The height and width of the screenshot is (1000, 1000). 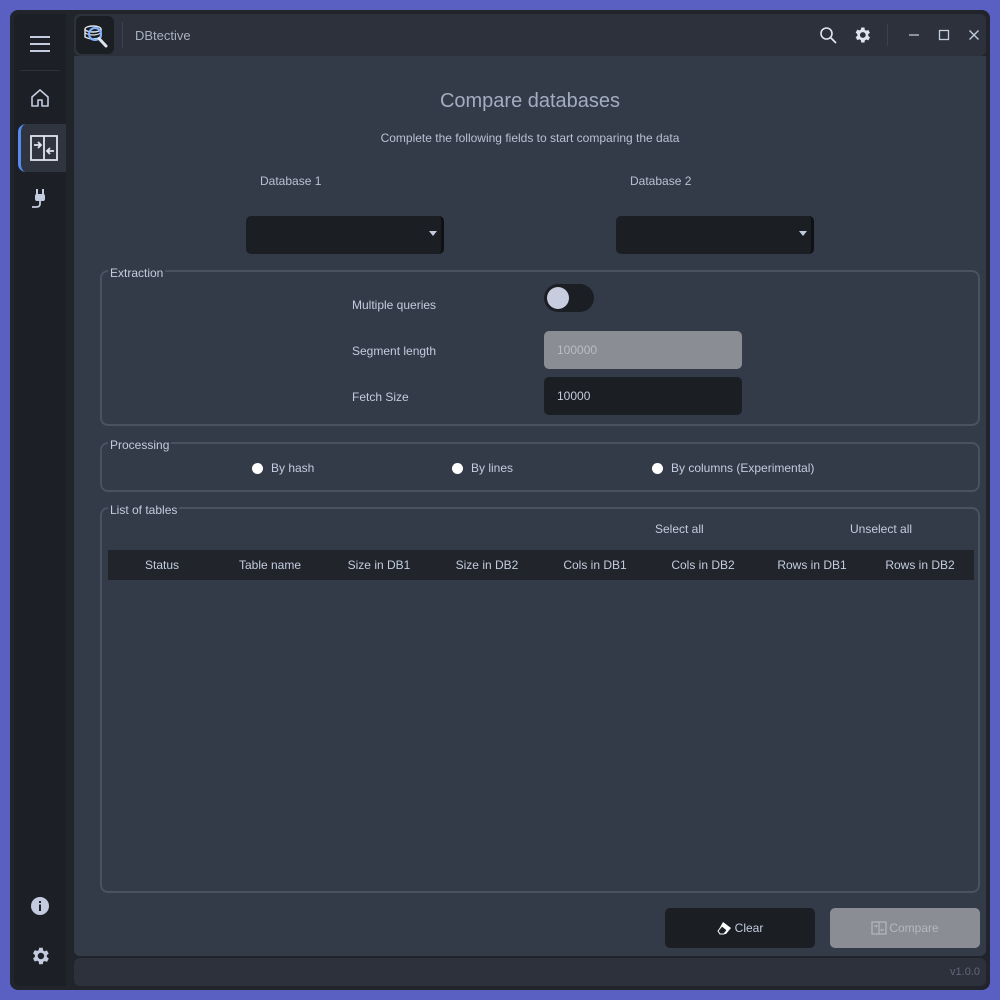 What do you see at coordinates (661, 181) in the screenshot?
I see `database-2-label: Database 2` at bounding box center [661, 181].